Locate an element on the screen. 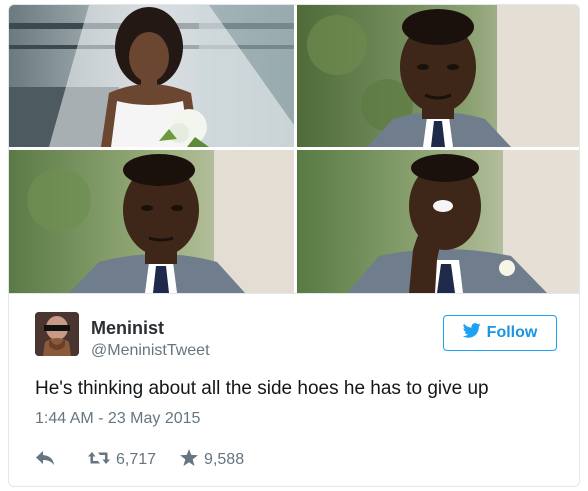 The height and width of the screenshot is (491, 588). reply-button is located at coordinates (45, 460).